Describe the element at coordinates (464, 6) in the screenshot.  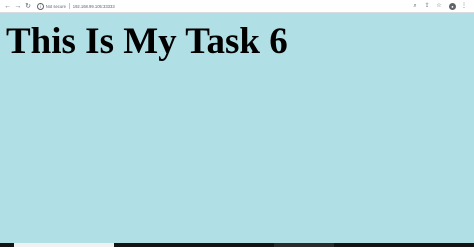
I see `menu-icon: ⋮` at that location.